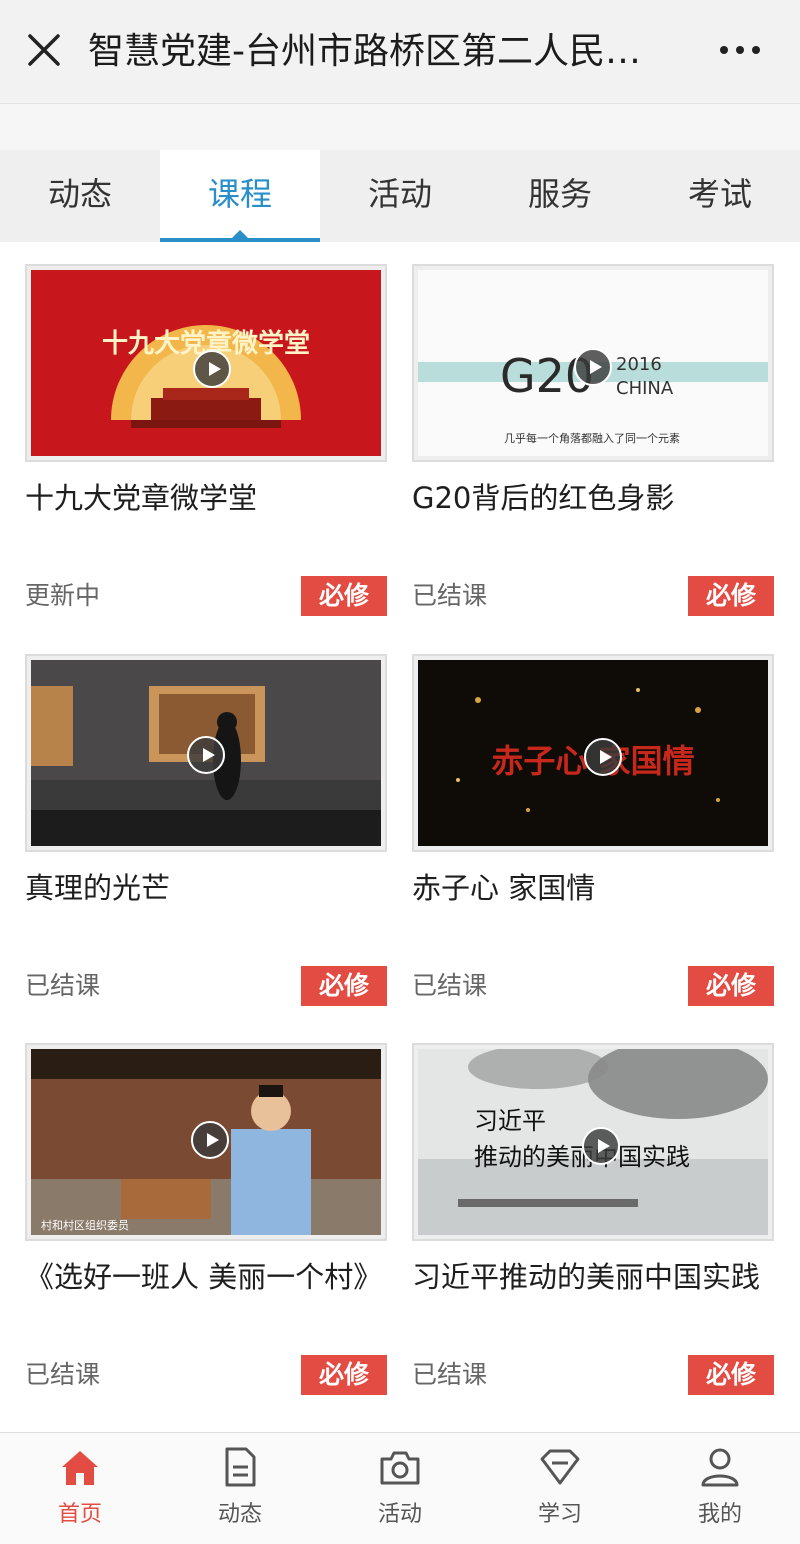 This screenshot has height=1544, width=800. I want to click on course-title: 真理的光芒, so click(98, 888).